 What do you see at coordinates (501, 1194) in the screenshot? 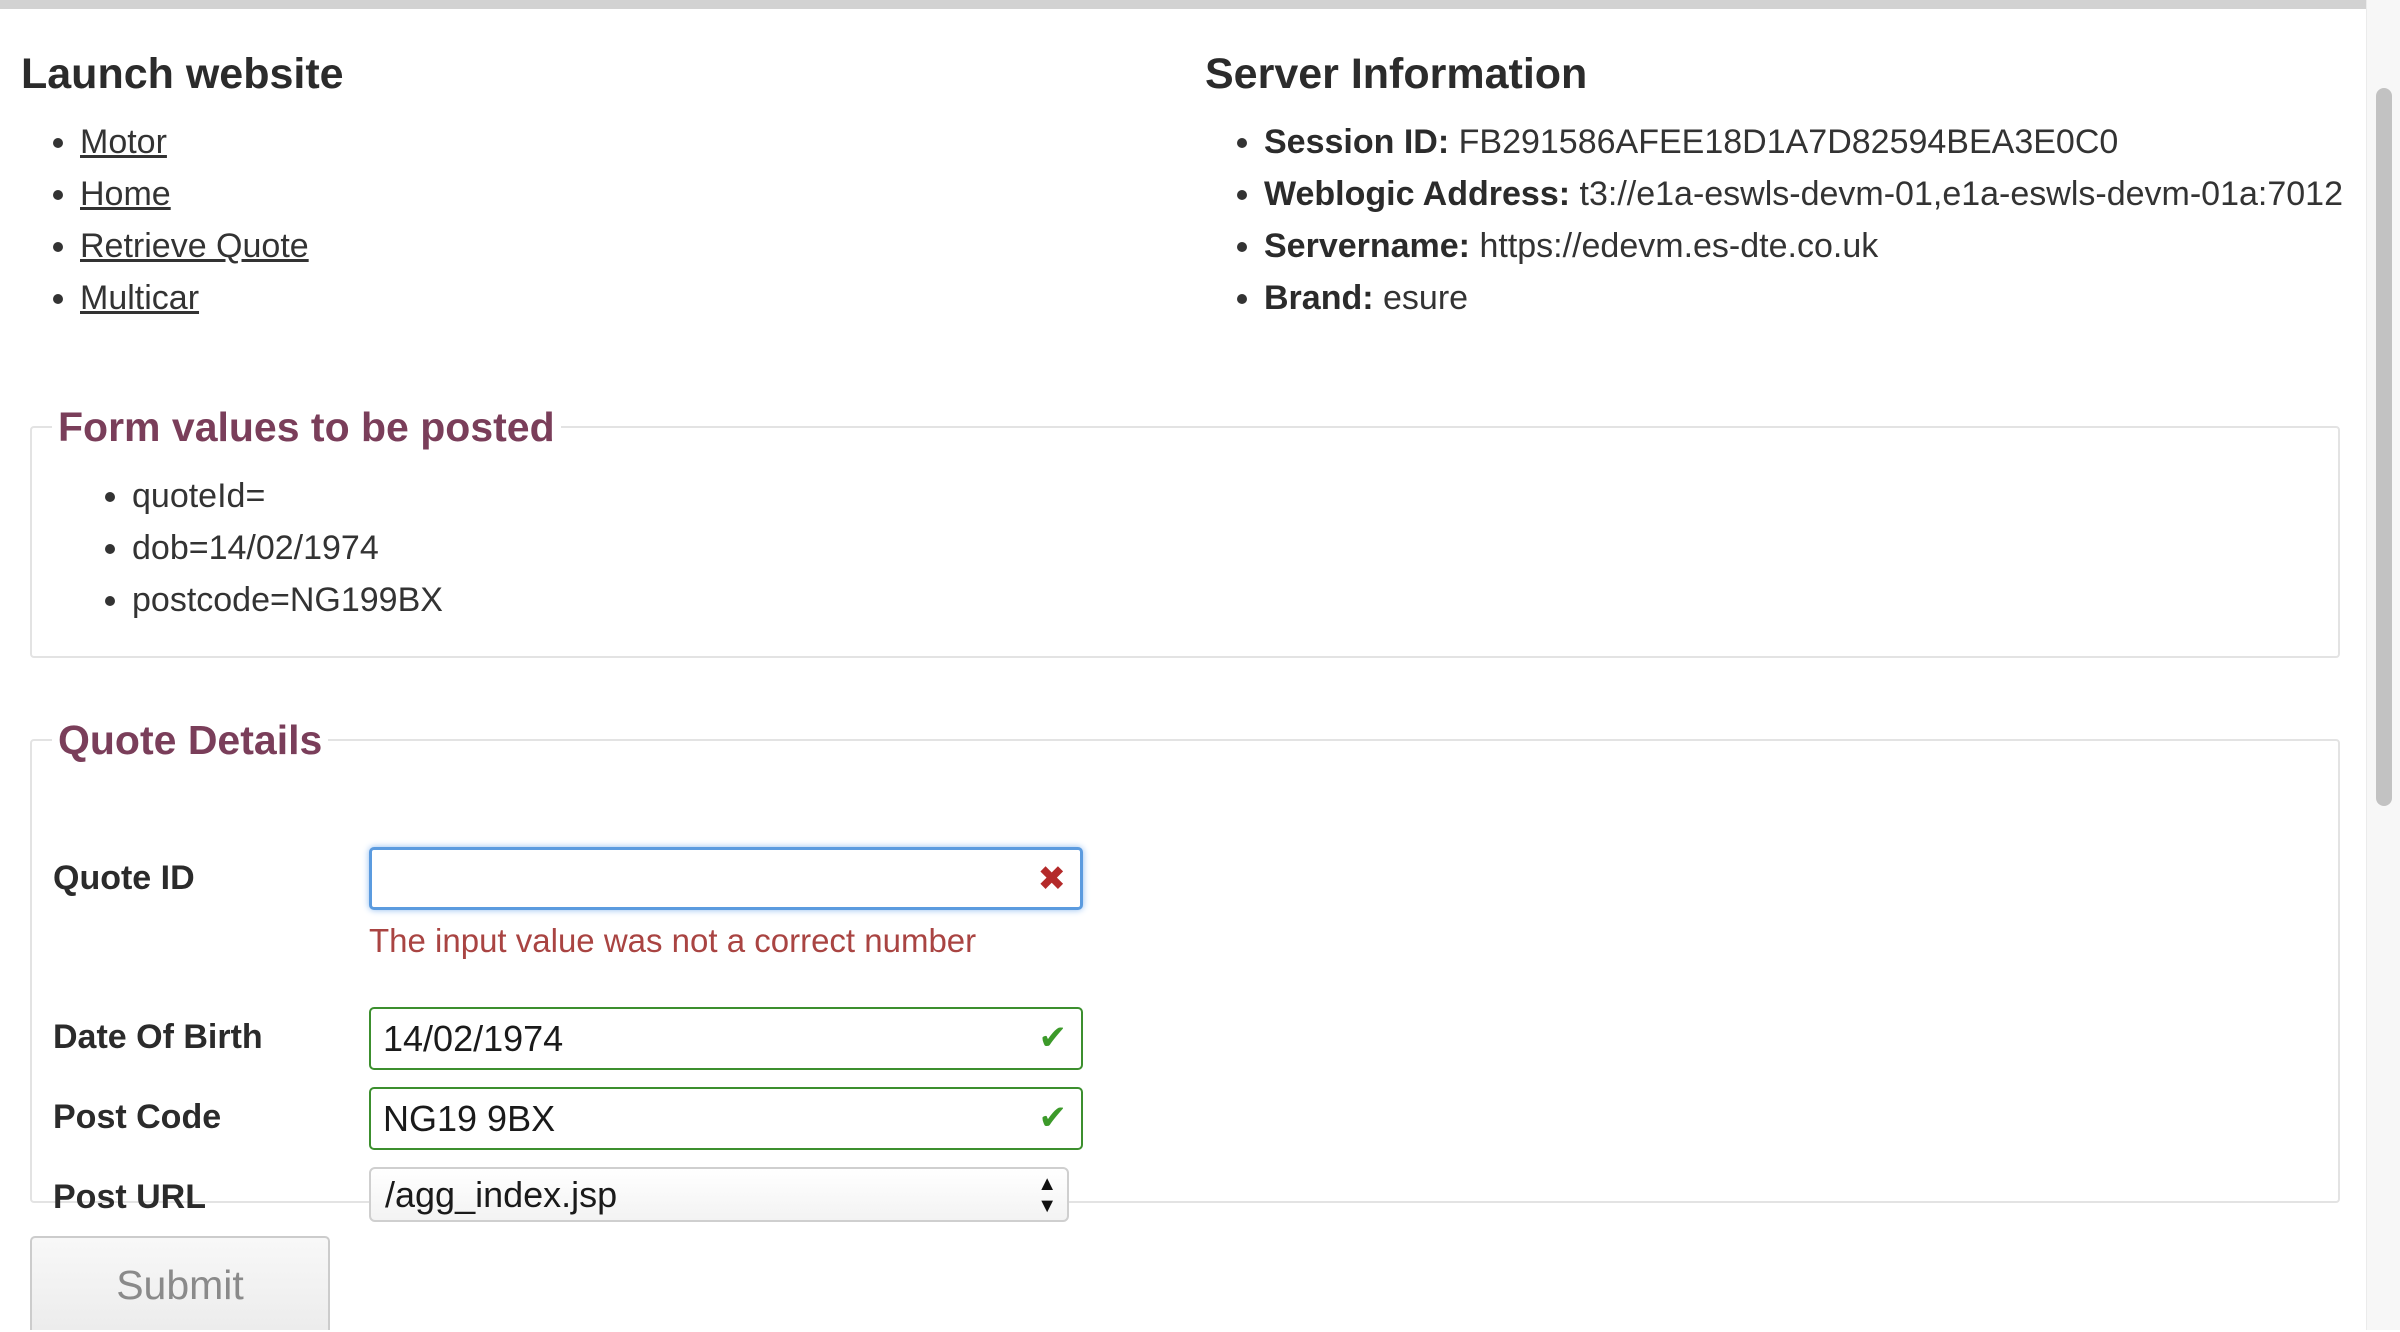
I see `post-url-selected: /agg_index.jsp` at bounding box center [501, 1194].